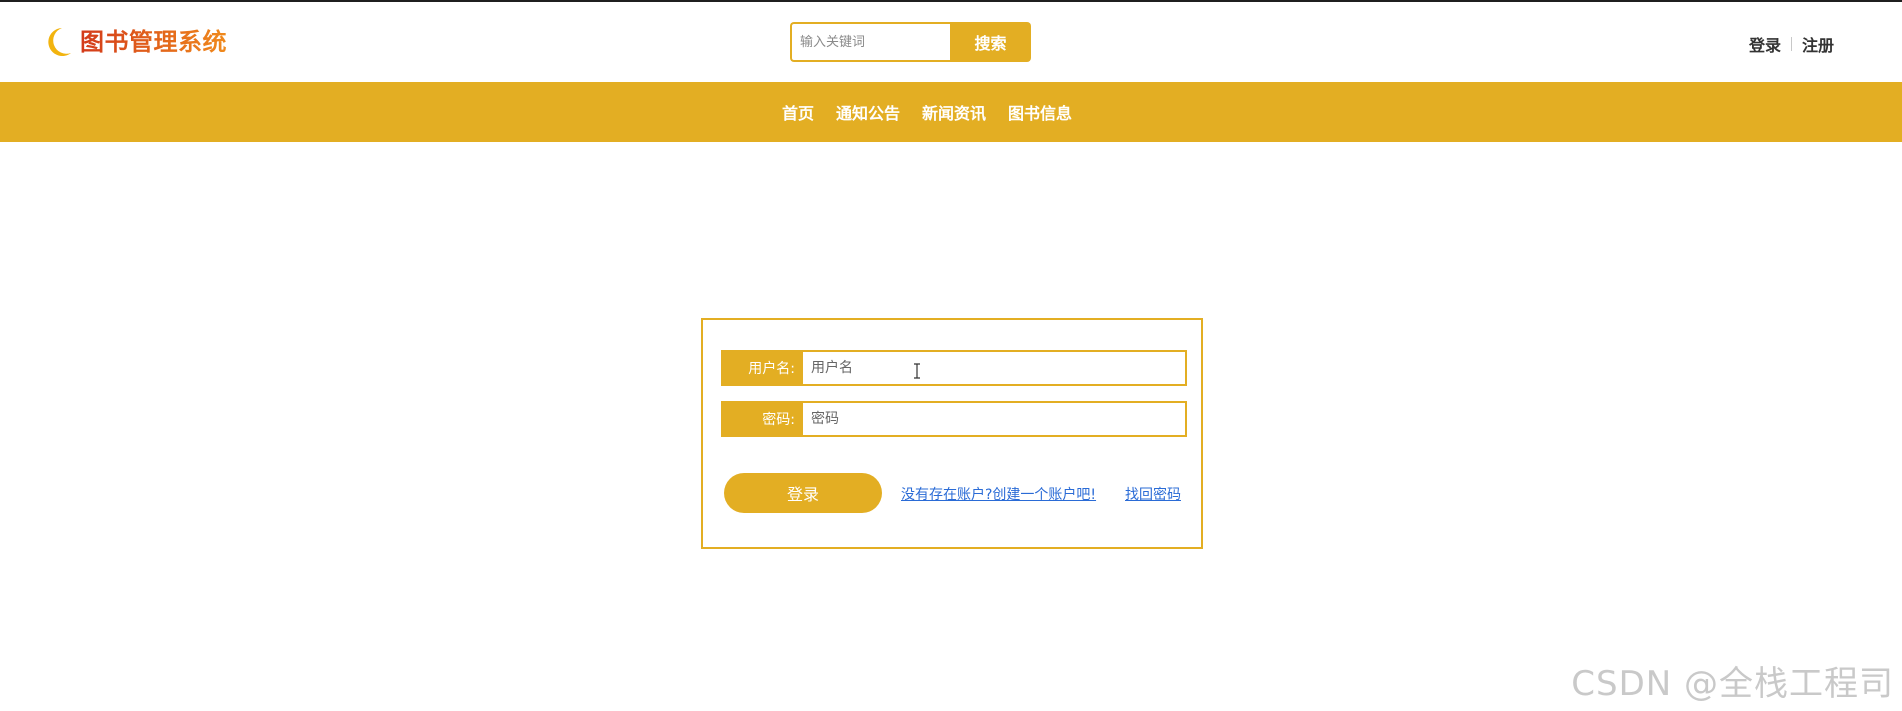 The width and height of the screenshot is (1902, 711). I want to click on login-submit-button: 登录, so click(803, 493).